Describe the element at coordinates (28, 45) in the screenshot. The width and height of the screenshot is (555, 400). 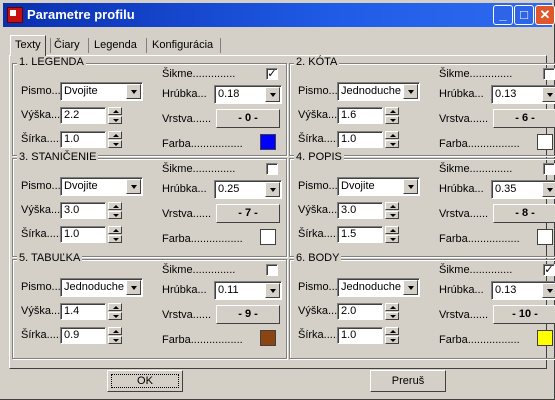
I see `tab-texty: Texty` at that location.